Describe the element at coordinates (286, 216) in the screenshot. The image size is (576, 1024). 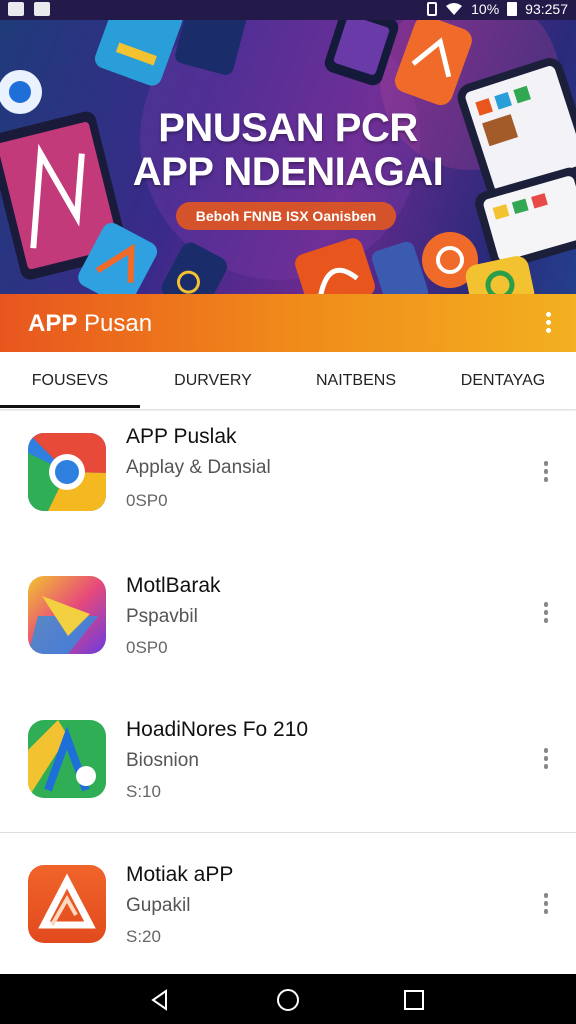
I see `banner-cta: Beboh FNNB ISX Oanisben` at that location.